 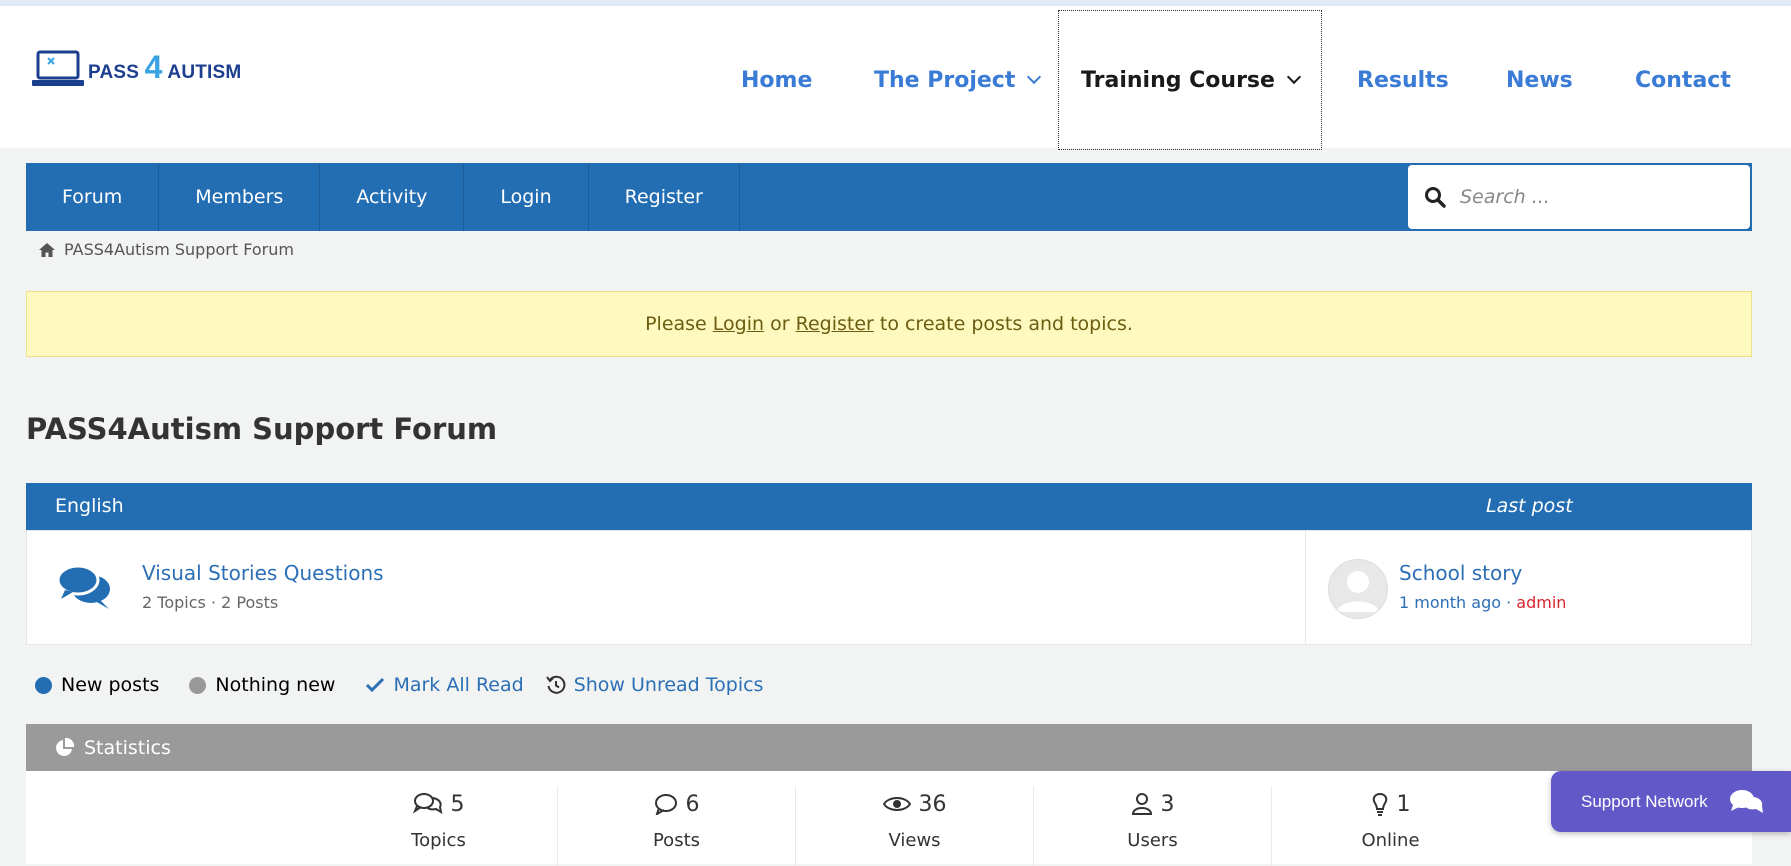 What do you see at coordinates (1006, 324) in the screenshot?
I see `notice-text: to create posts and topics.` at bounding box center [1006, 324].